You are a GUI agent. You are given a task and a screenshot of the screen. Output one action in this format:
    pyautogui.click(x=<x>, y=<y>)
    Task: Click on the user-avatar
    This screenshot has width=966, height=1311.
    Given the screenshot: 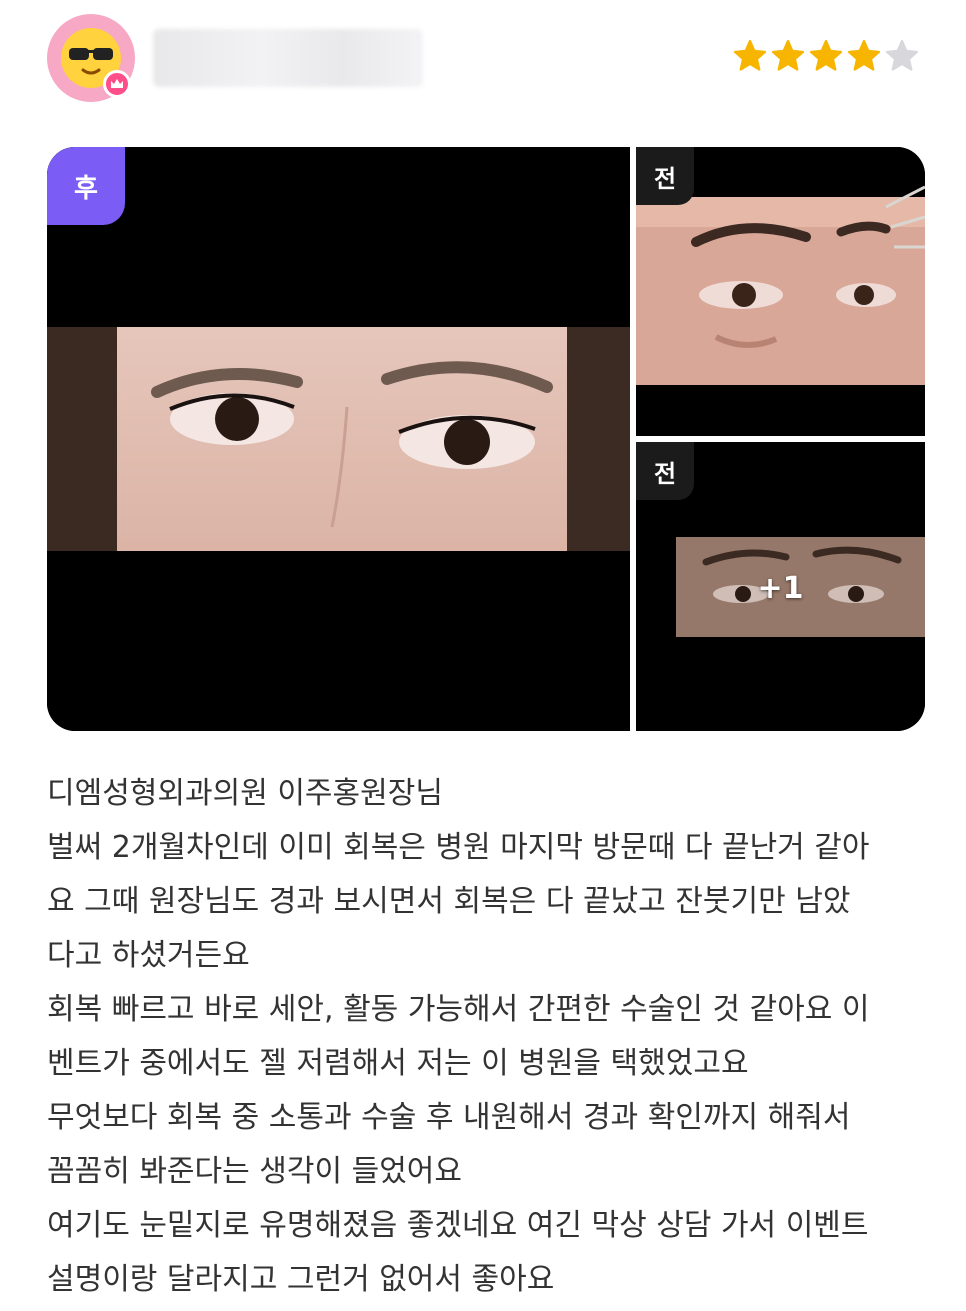 What is the action you would take?
    pyautogui.click(x=91, y=58)
    